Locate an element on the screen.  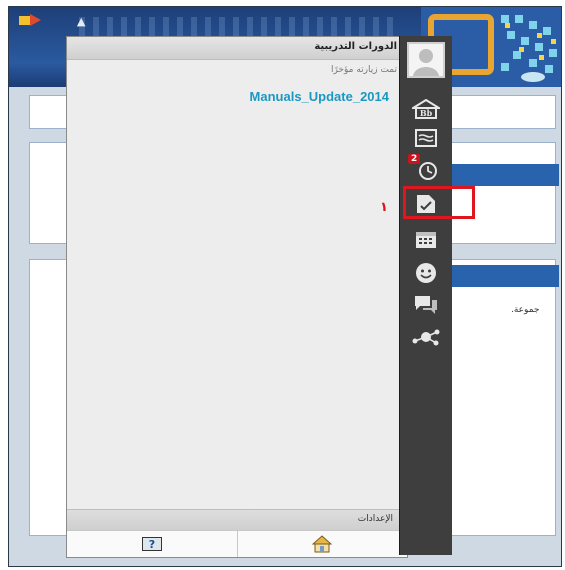
blackboard-home-icon: Bb is located at coordinates (426, 109).